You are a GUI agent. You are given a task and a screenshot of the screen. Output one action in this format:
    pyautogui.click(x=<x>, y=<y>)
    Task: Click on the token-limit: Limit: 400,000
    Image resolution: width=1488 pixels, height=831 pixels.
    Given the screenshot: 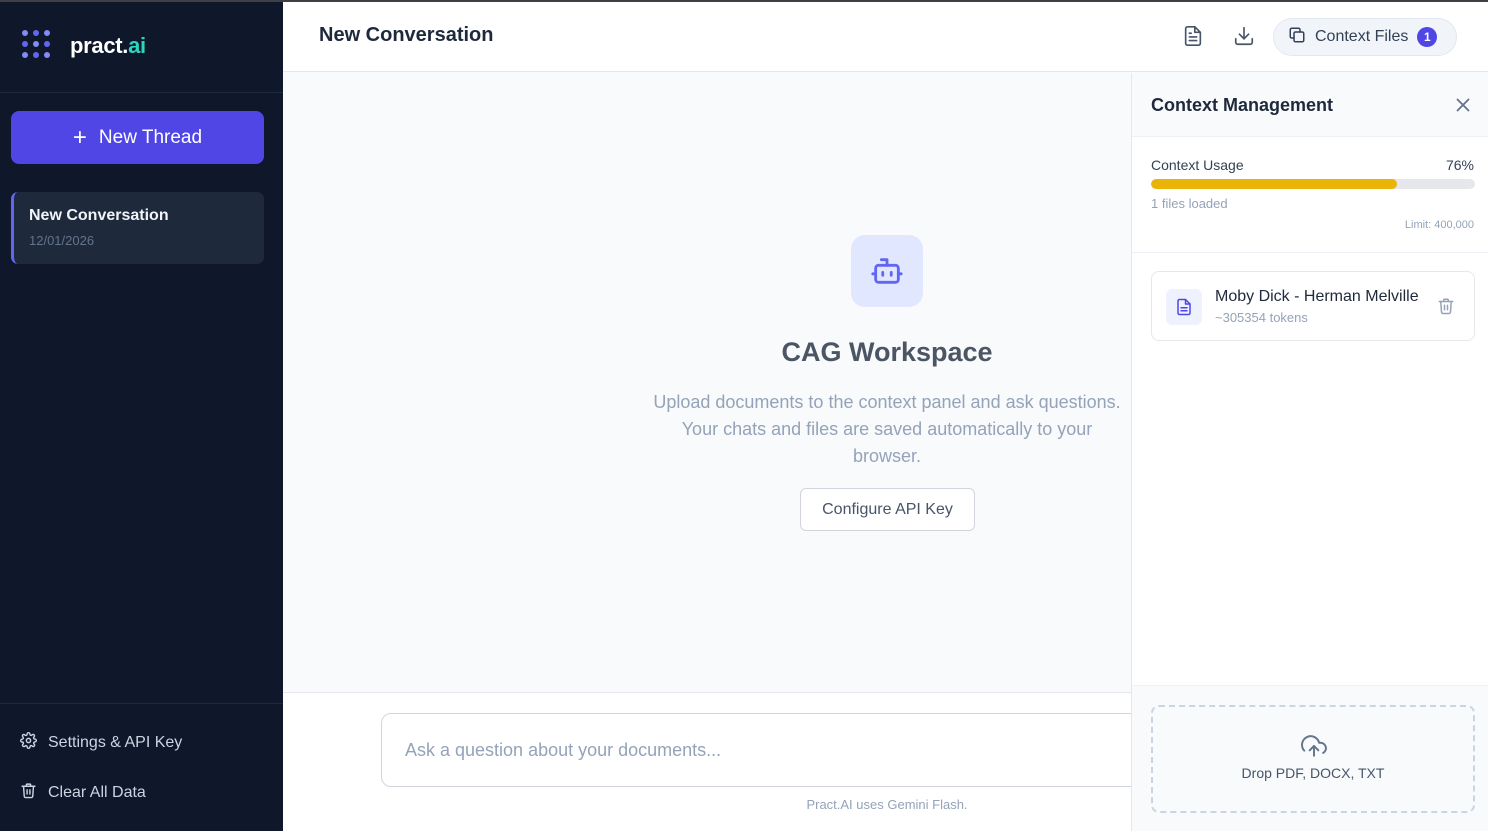 What is the action you would take?
    pyautogui.click(x=1439, y=225)
    